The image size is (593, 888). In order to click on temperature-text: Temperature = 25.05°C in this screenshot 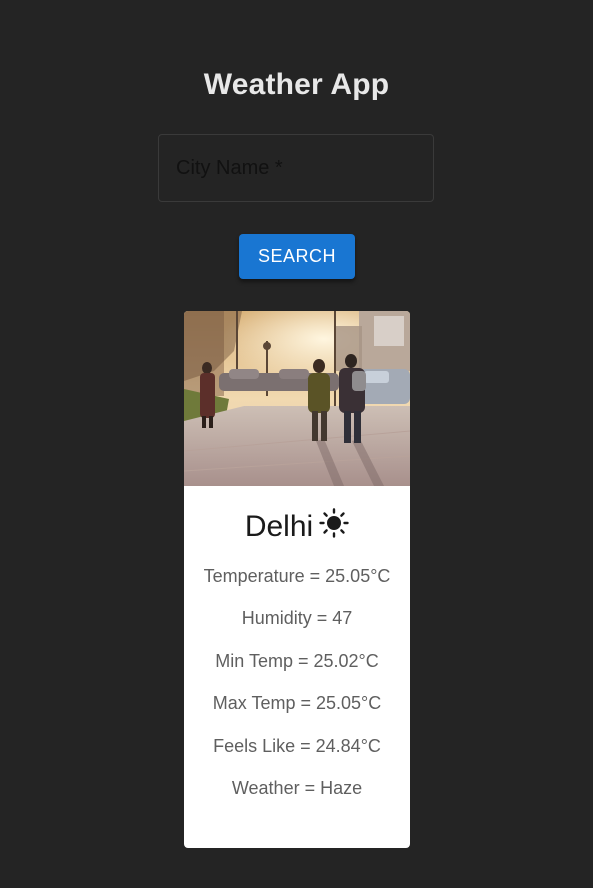, I will do `click(297, 576)`.